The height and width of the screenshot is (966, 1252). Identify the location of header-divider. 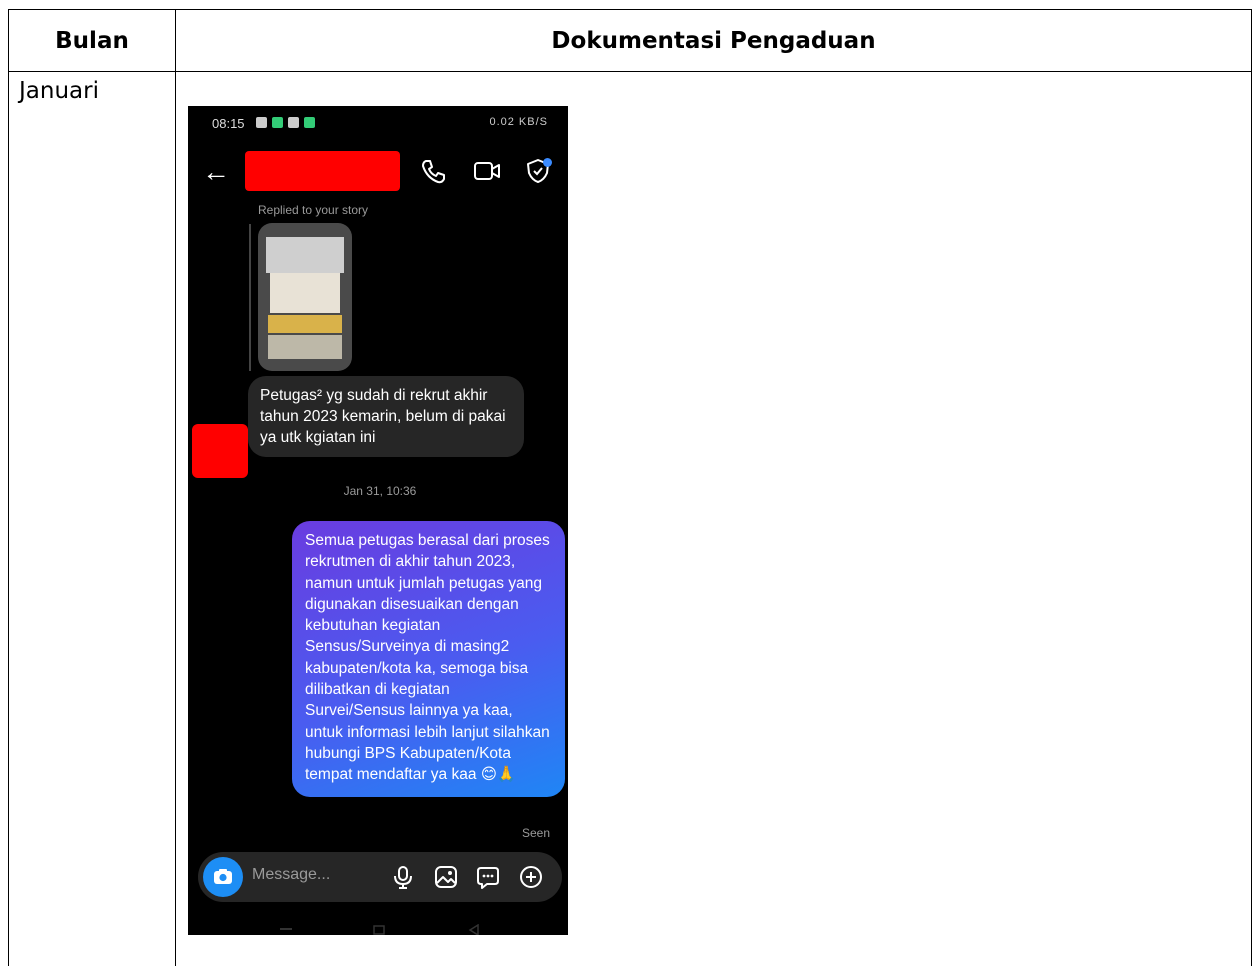
(630, 71).